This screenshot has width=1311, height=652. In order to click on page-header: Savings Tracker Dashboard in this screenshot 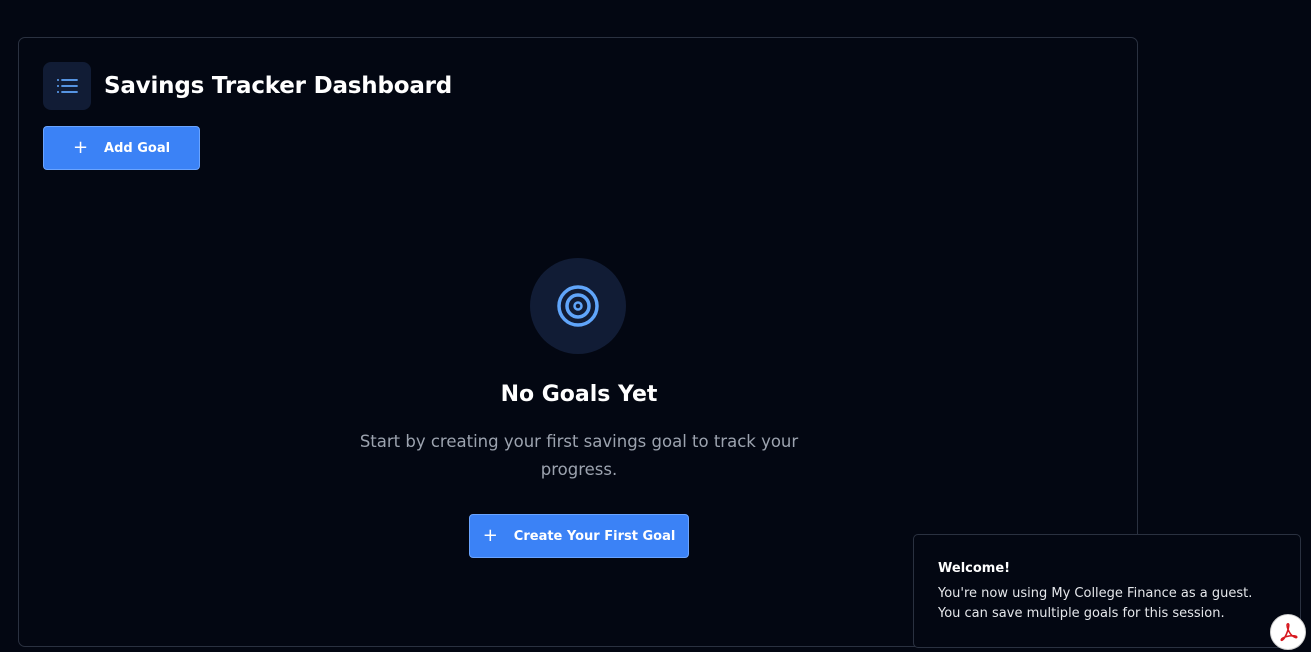, I will do `click(247, 86)`.